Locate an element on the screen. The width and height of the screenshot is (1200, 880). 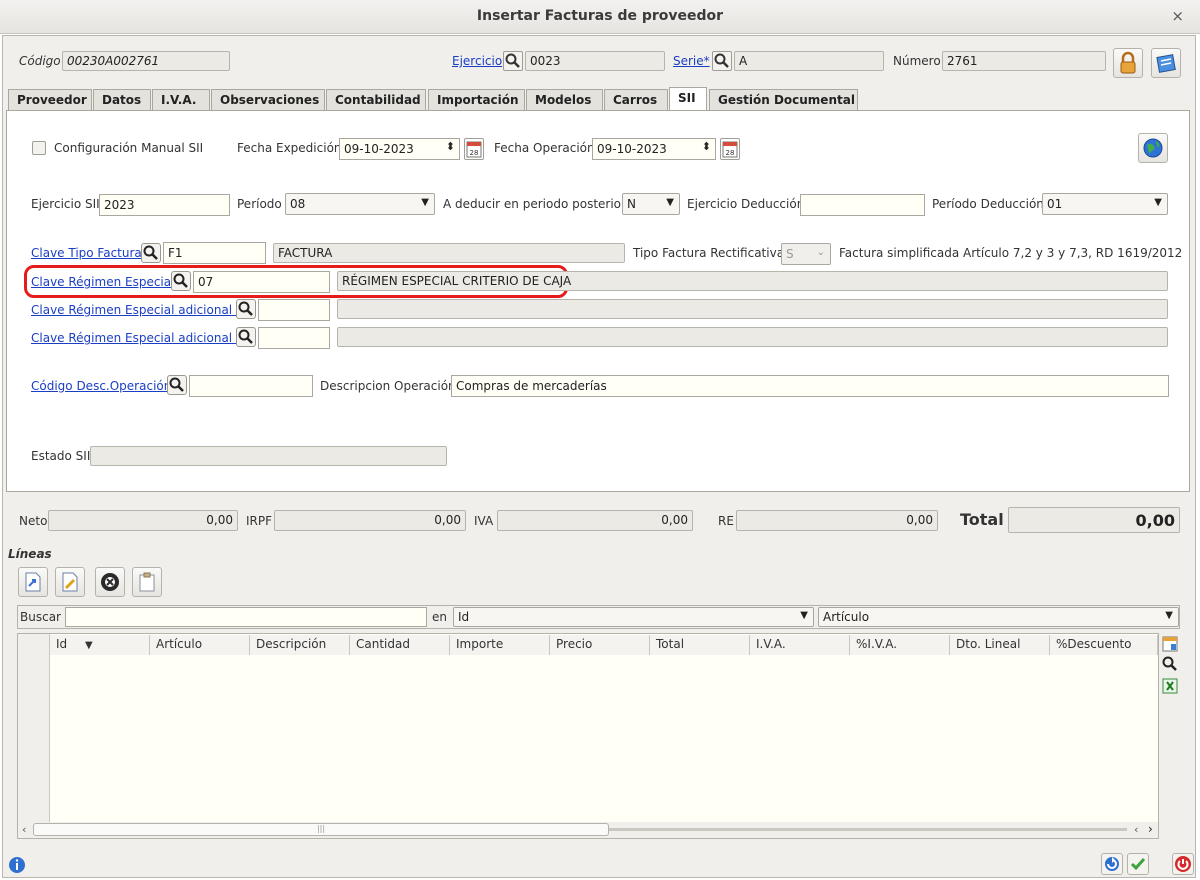
delete-icon is located at coordinates (110, 582).